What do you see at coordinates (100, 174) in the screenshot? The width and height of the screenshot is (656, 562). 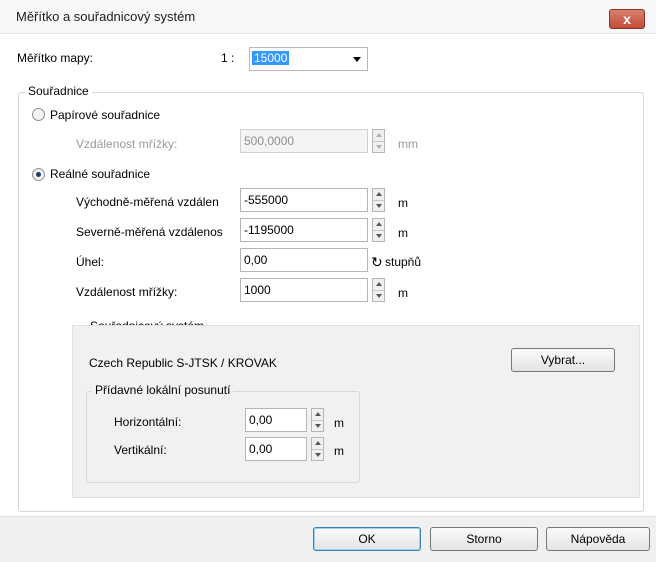 I see `real-coords-label: Reálné souřadnice` at bounding box center [100, 174].